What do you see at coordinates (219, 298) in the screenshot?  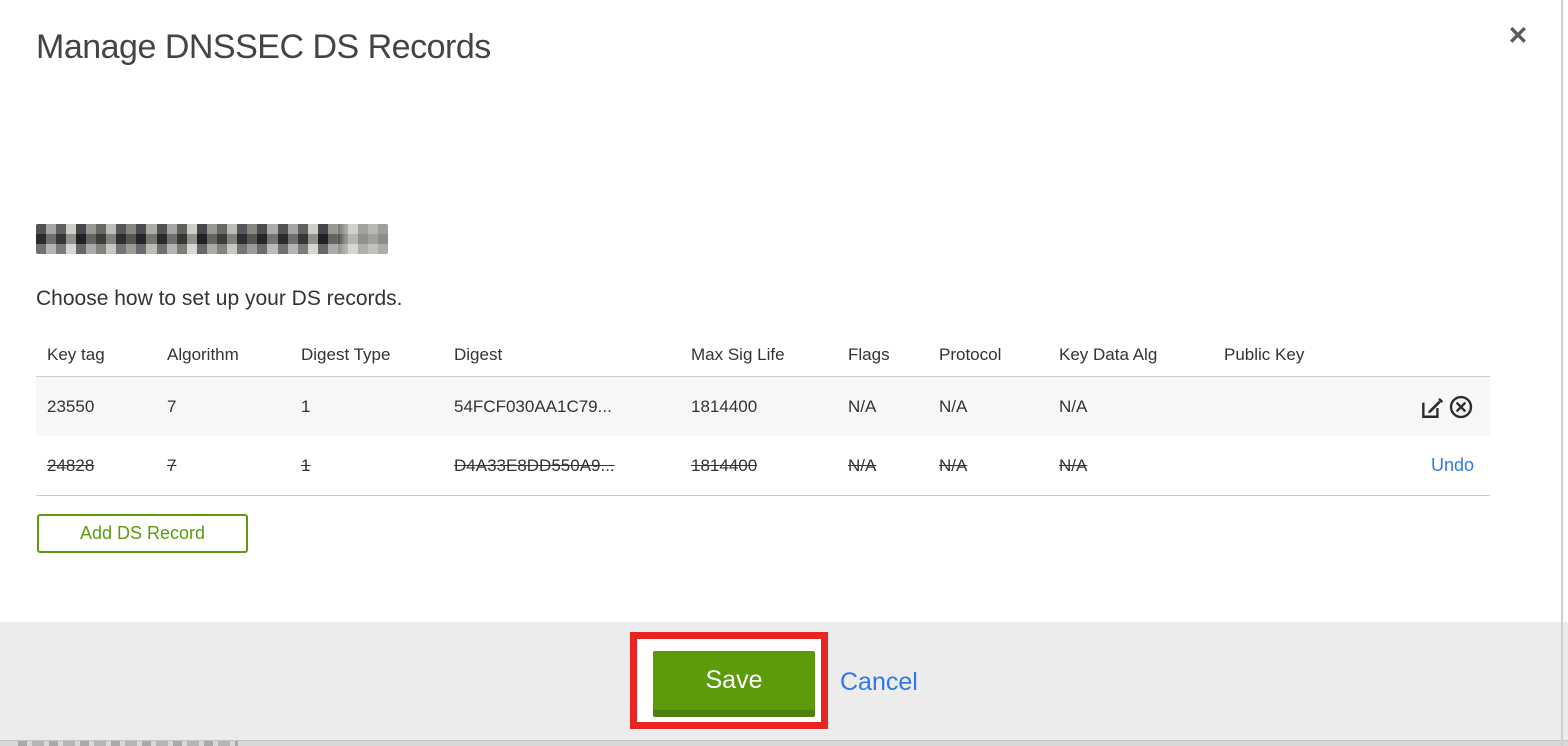 I see `subtitle: Choose how to set up your DS records.` at bounding box center [219, 298].